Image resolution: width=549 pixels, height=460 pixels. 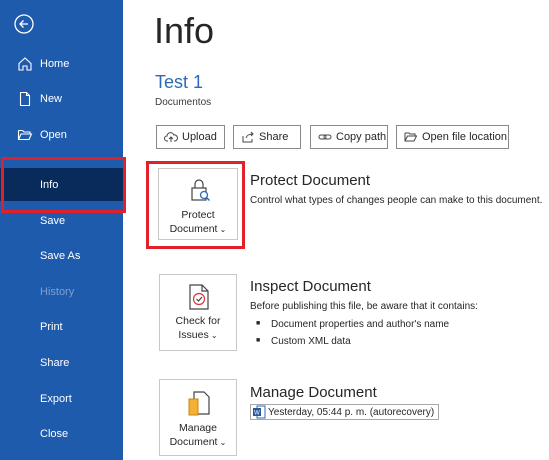 I want to click on sidebar-item-home: Home, so click(x=61, y=64).